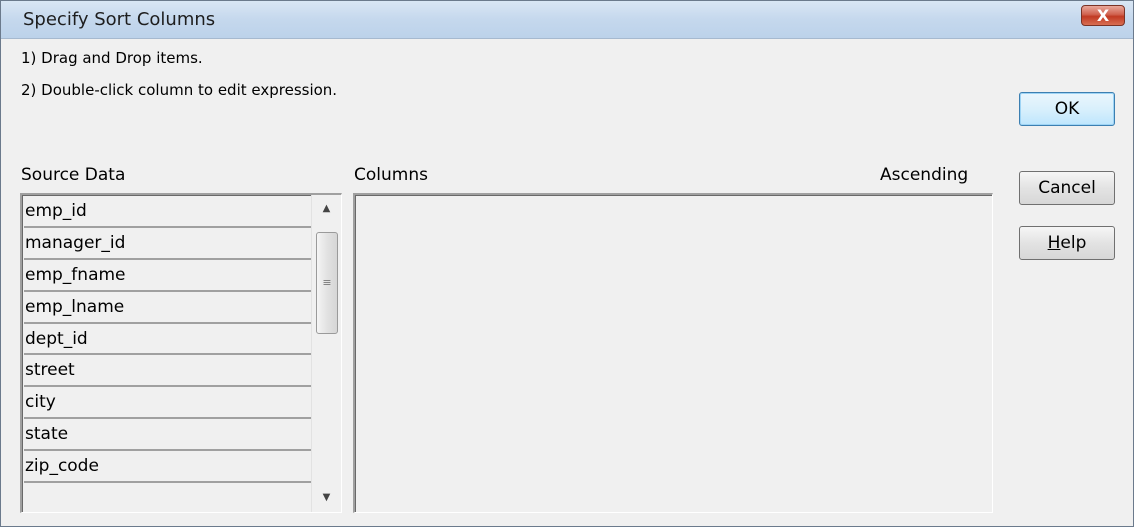 The width and height of the screenshot is (1134, 527). I want to click on list-item: manager_id, so click(168, 244).